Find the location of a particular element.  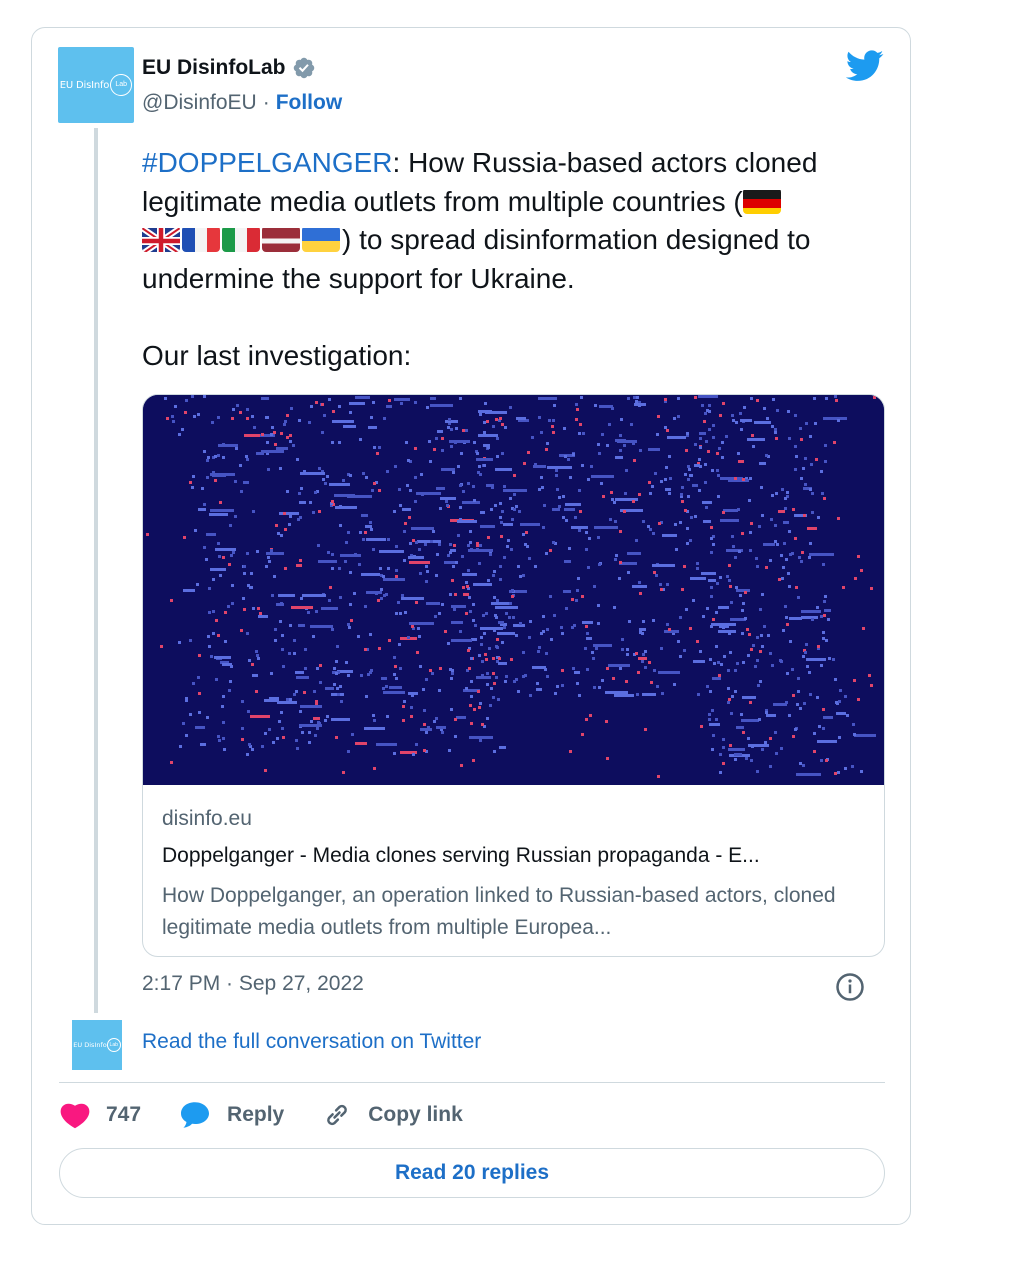

author-avatar: EU DisInfo Lab is located at coordinates (96, 85).